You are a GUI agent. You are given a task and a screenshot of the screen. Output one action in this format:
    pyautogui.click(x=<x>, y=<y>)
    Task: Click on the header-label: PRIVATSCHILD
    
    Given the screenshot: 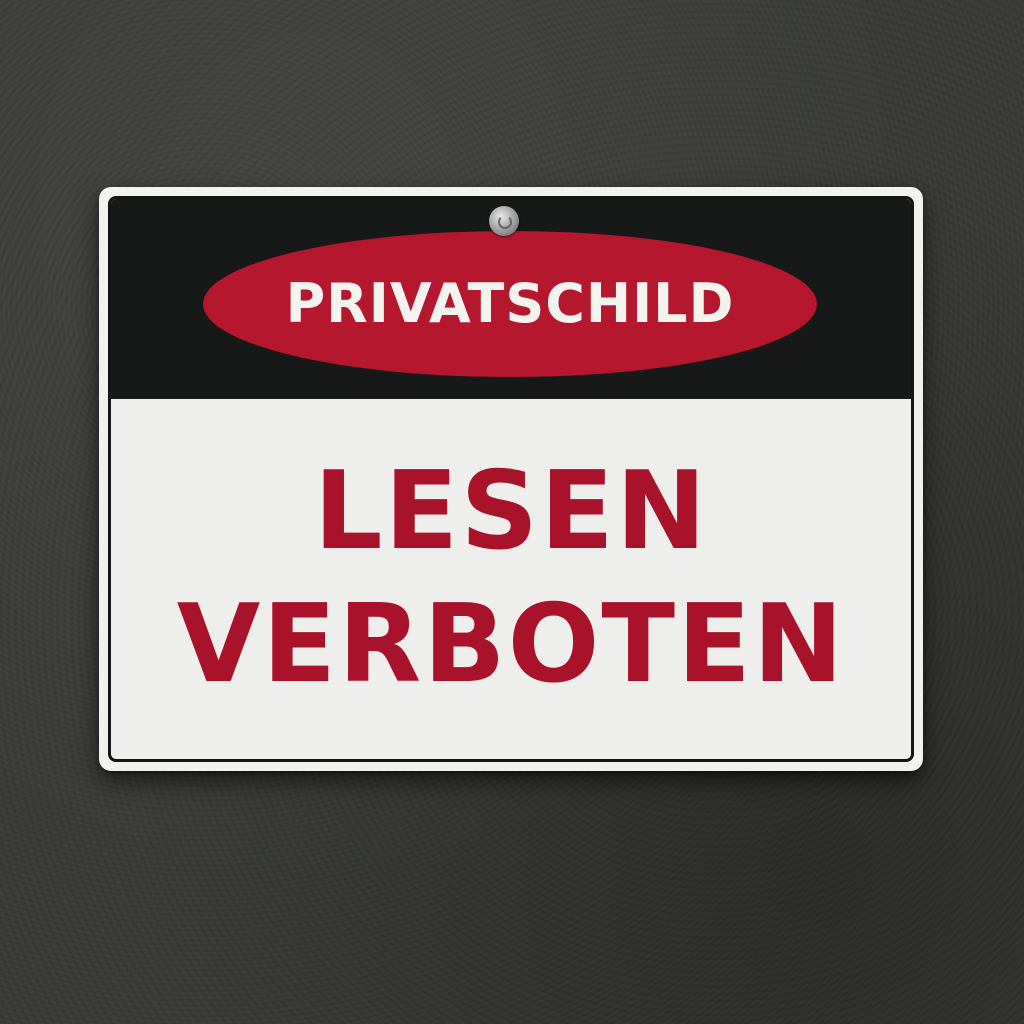 What is the action you would take?
    pyautogui.click(x=510, y=303)
    